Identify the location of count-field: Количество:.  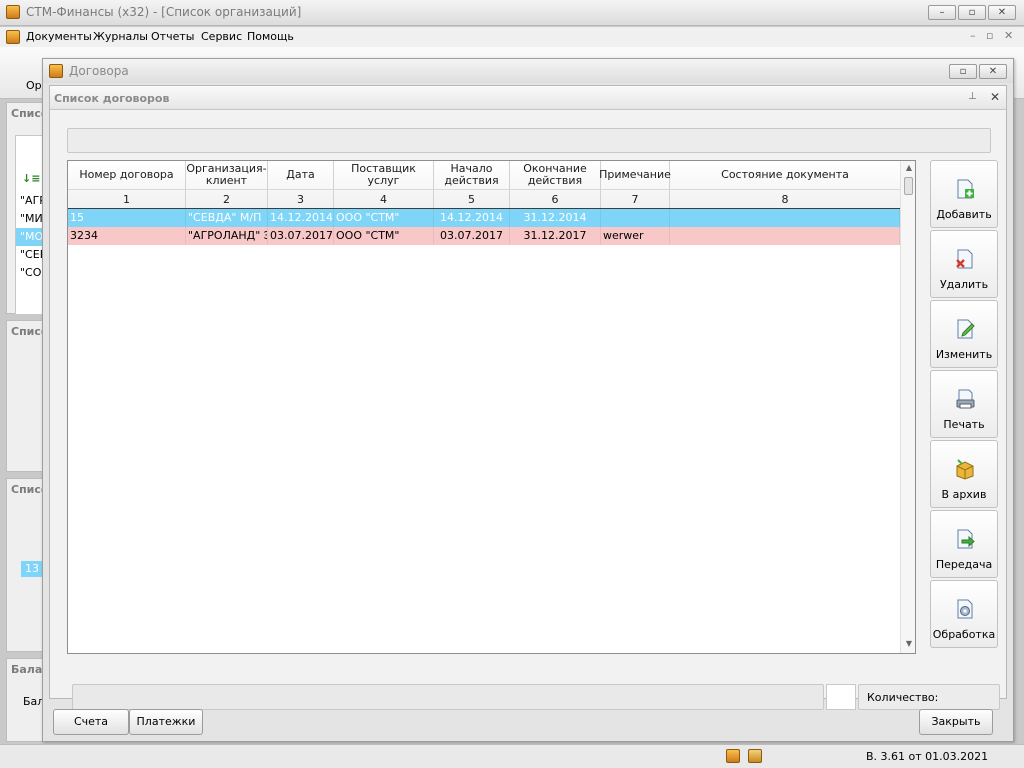
(929, 697).